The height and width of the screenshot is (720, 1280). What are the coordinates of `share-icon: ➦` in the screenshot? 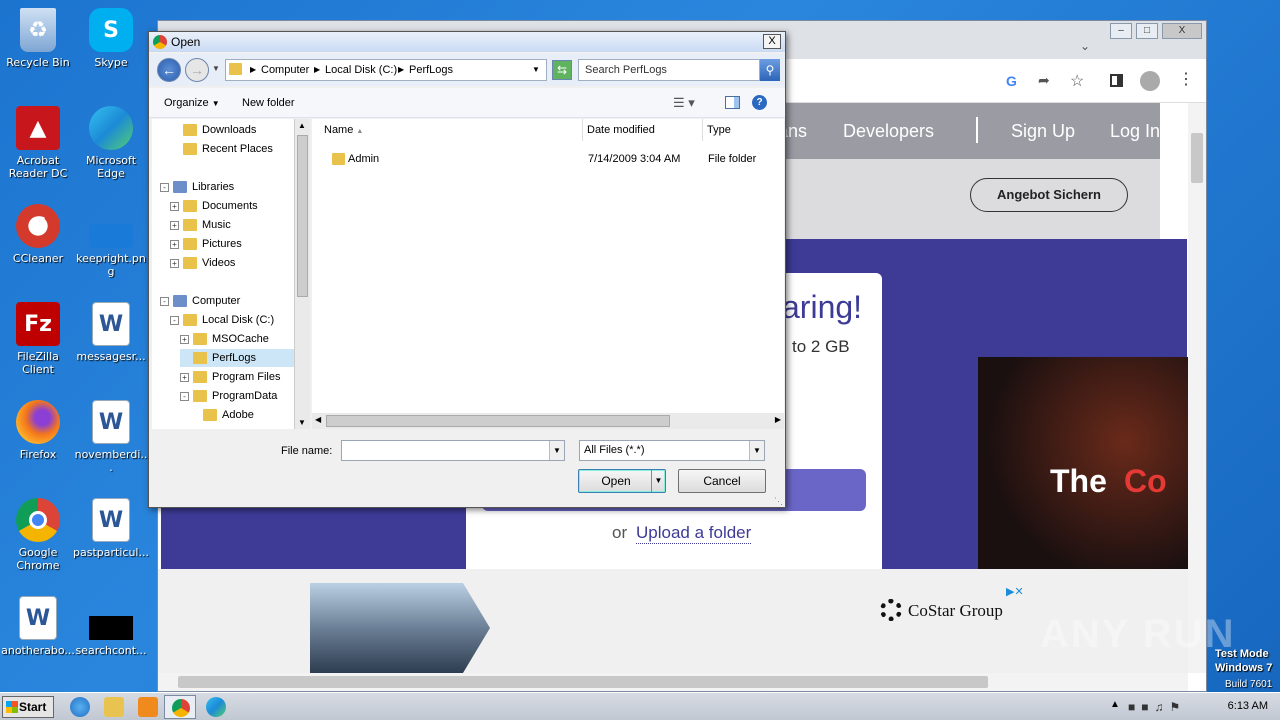 It's located at (1044, 80).